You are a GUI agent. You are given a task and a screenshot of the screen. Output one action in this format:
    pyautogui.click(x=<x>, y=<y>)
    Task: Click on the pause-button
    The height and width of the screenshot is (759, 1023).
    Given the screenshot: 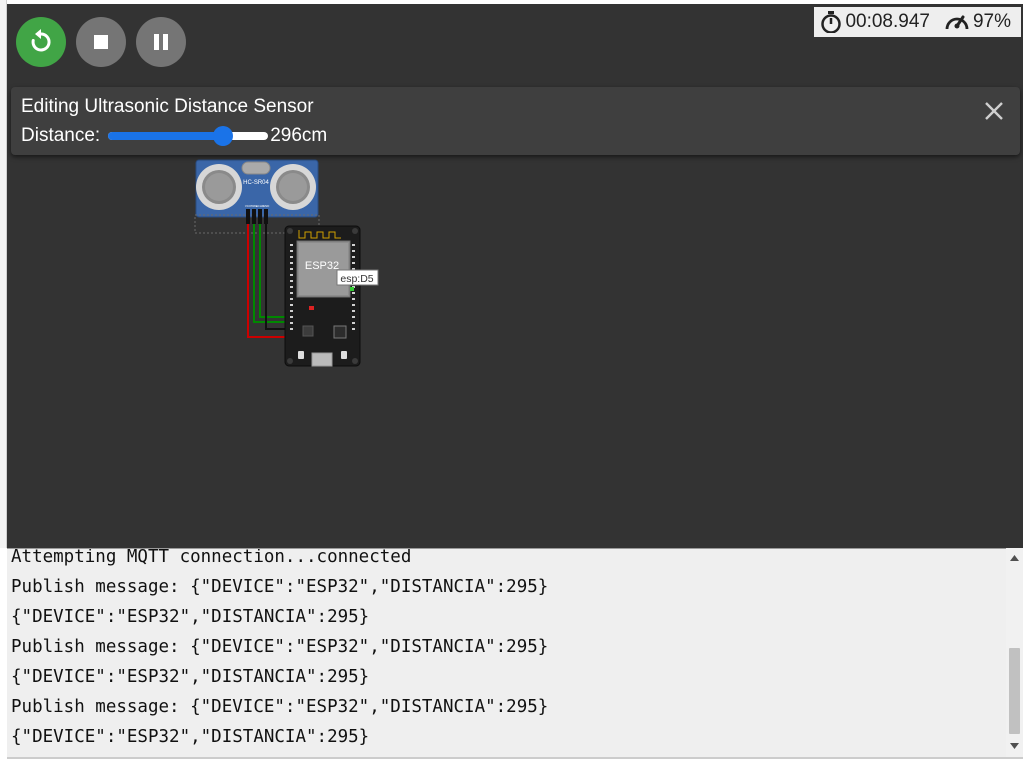 What is the action you would take?
    pyautogui.click(x=161, y=42)
    